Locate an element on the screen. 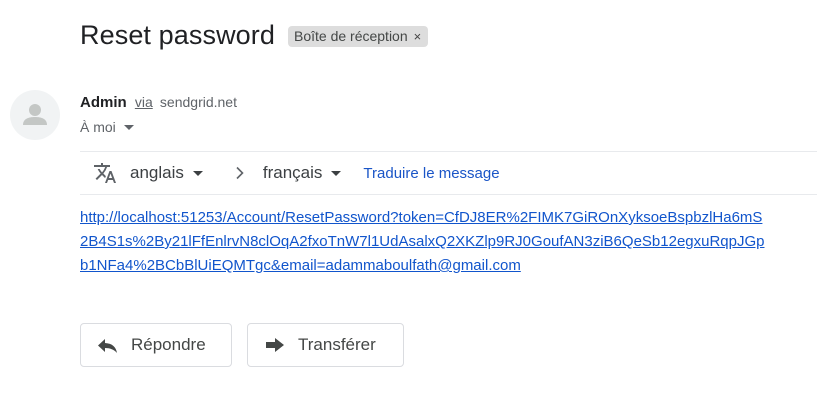  sender-name: Admin is located at coordinates (103, 102).